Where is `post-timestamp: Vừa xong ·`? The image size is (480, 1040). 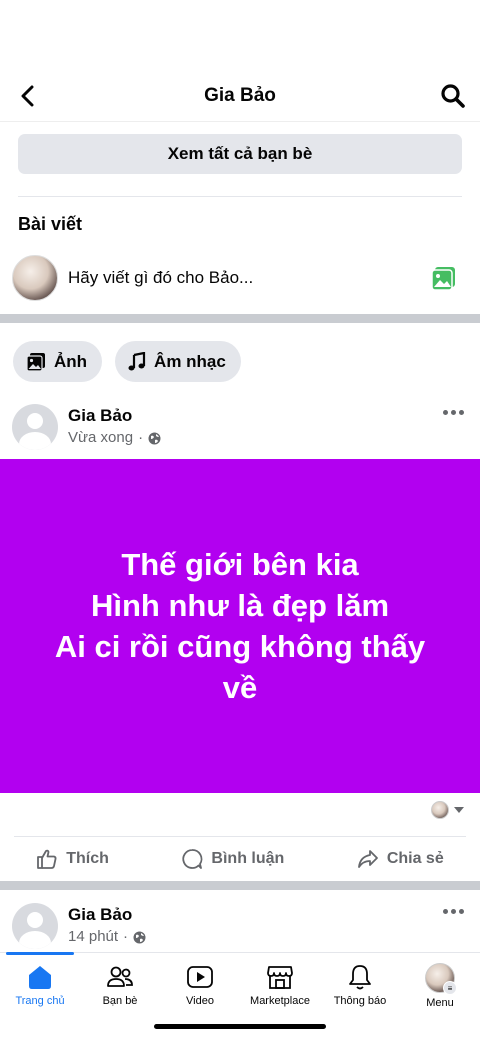 post-timestamp: Vừa xong · is located at coordinates (114, 438).